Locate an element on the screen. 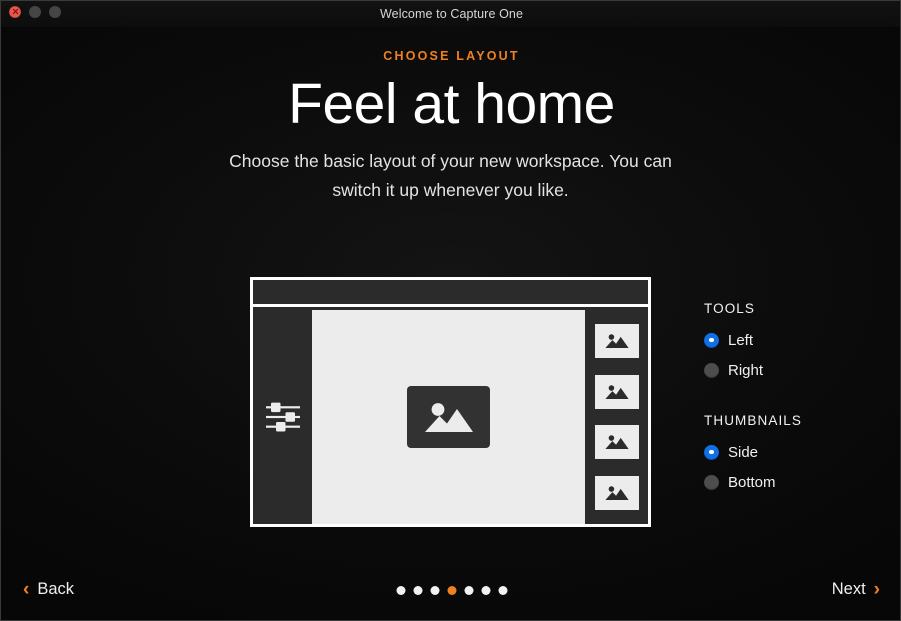  option-group-label: TOOLS is located at coordinates (730, 308).